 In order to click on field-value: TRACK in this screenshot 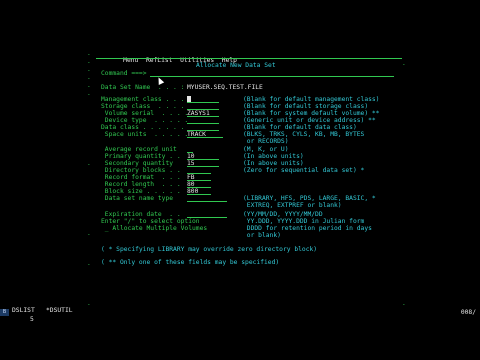, I will do `click(196, 134)`.